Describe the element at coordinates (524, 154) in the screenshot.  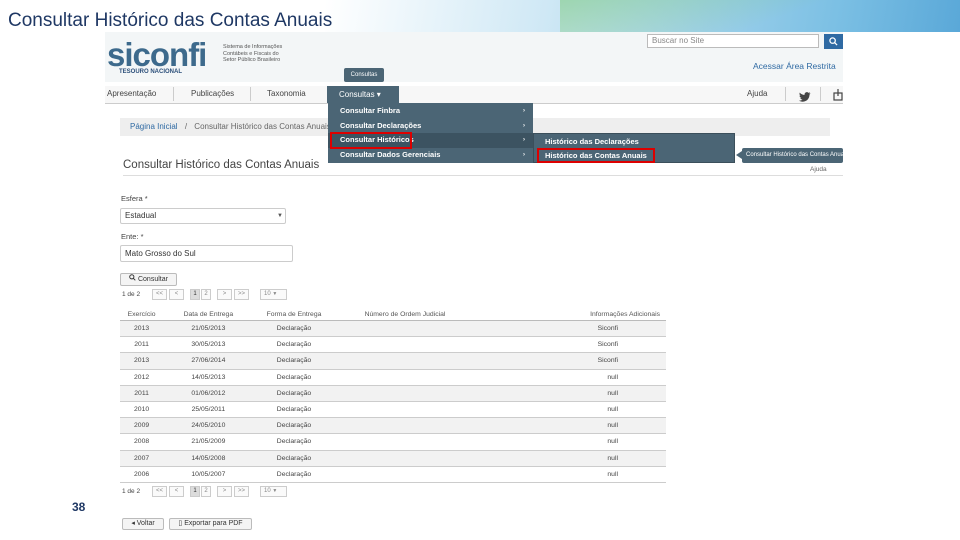
I see `chevron-right-icon: ›` at that location.